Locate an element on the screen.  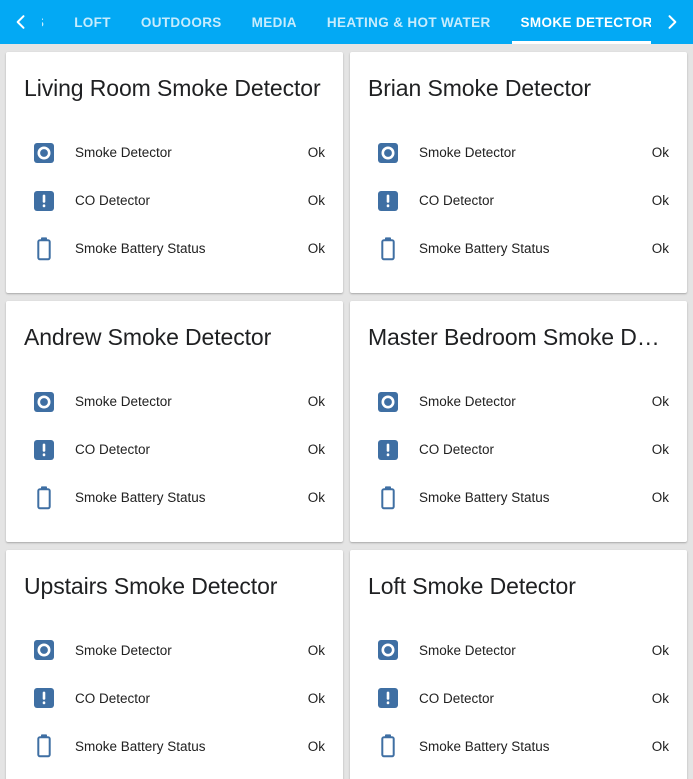
tab-s: :S is located at coordinates (50, 22).